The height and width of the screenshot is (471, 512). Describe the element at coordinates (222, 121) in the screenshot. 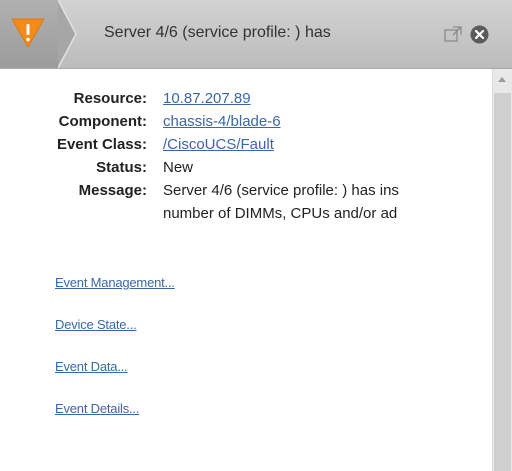

I see `component-link: chassis-4/blade-6` at that location.